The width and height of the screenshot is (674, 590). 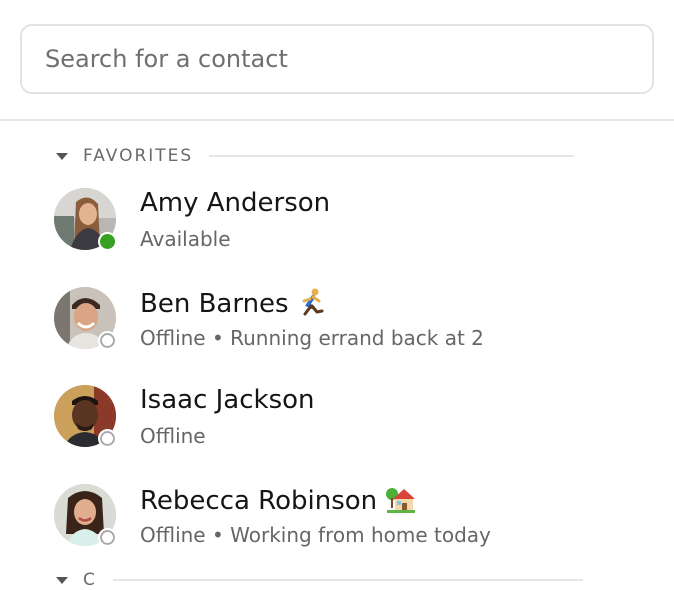 What do you see at coordinates (214, 304) in the screenshot?
I see `contact-name: Ben Barnes` at bounding box center [214, 304].